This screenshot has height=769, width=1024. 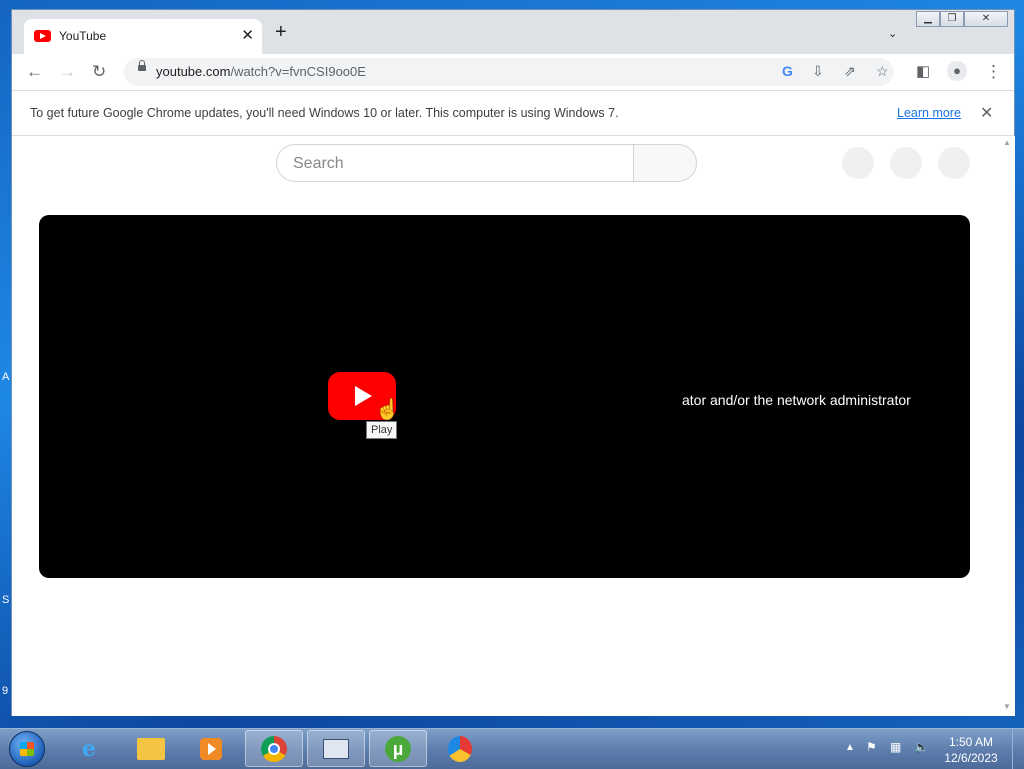 I want to click on kebab-menu-icon: ⋮, so click(x=993, y=72).